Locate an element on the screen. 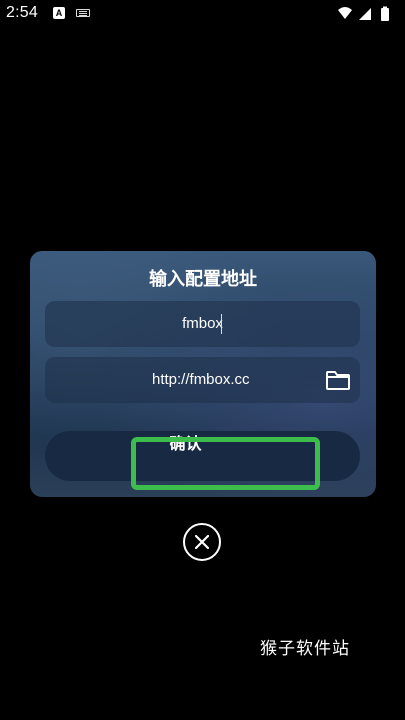 This screenshot has width=405, height=720. status-right-icons is located at coordinates (366, 14).